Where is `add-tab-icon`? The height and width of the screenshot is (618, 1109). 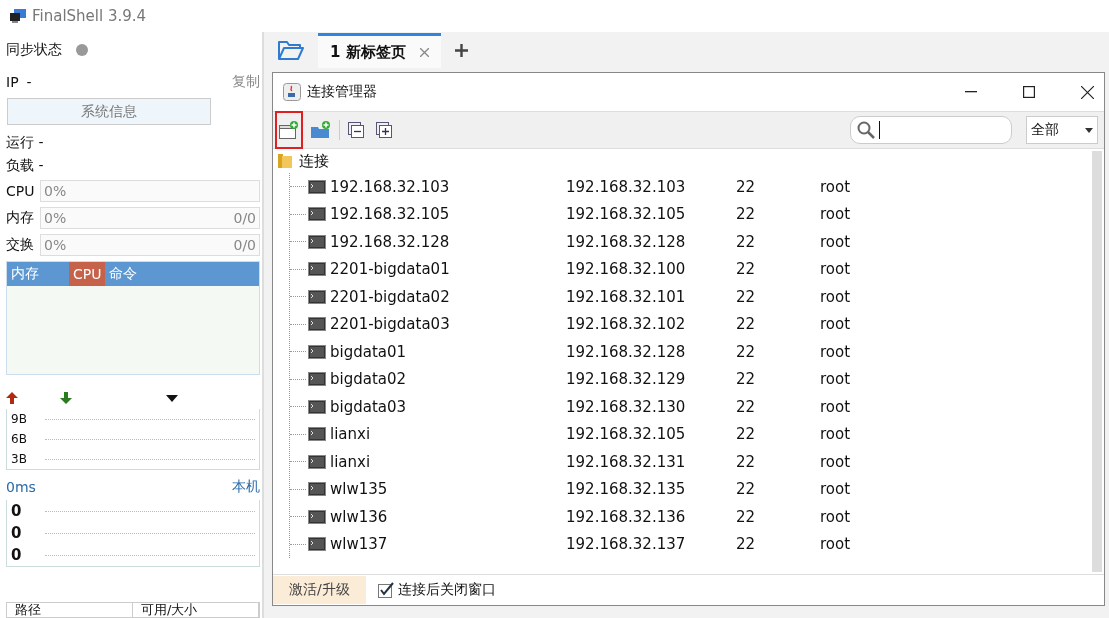
add-tab-icon is located at coordinates (461, 50).